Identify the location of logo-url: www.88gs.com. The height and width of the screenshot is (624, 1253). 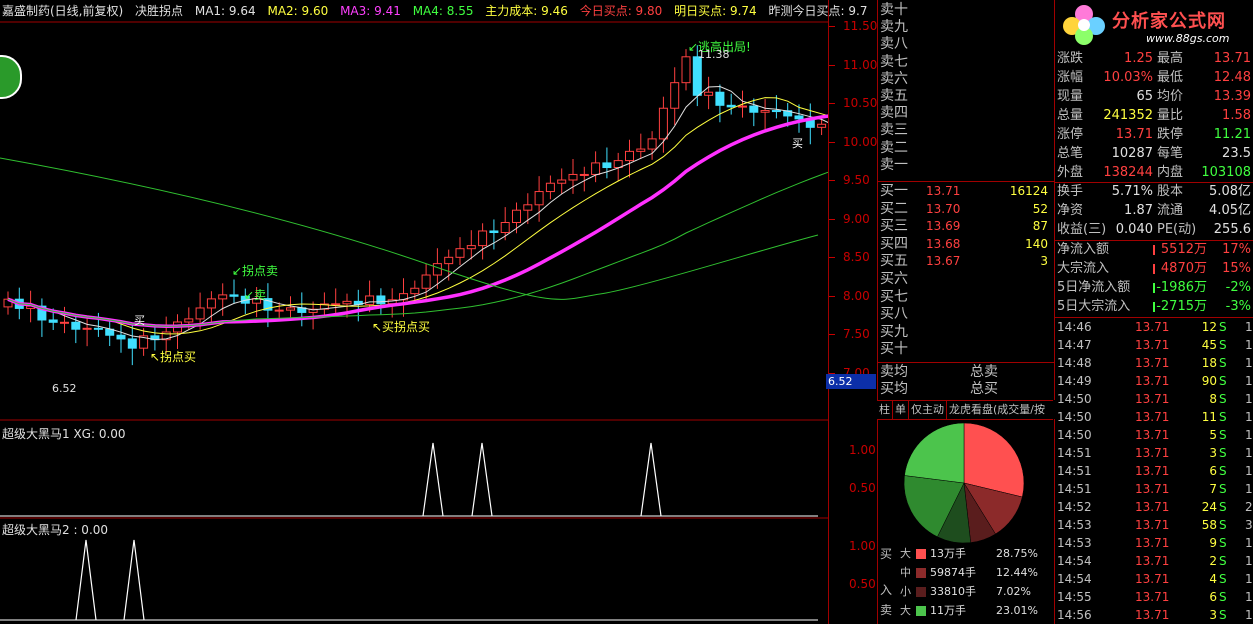
(1187, 38).